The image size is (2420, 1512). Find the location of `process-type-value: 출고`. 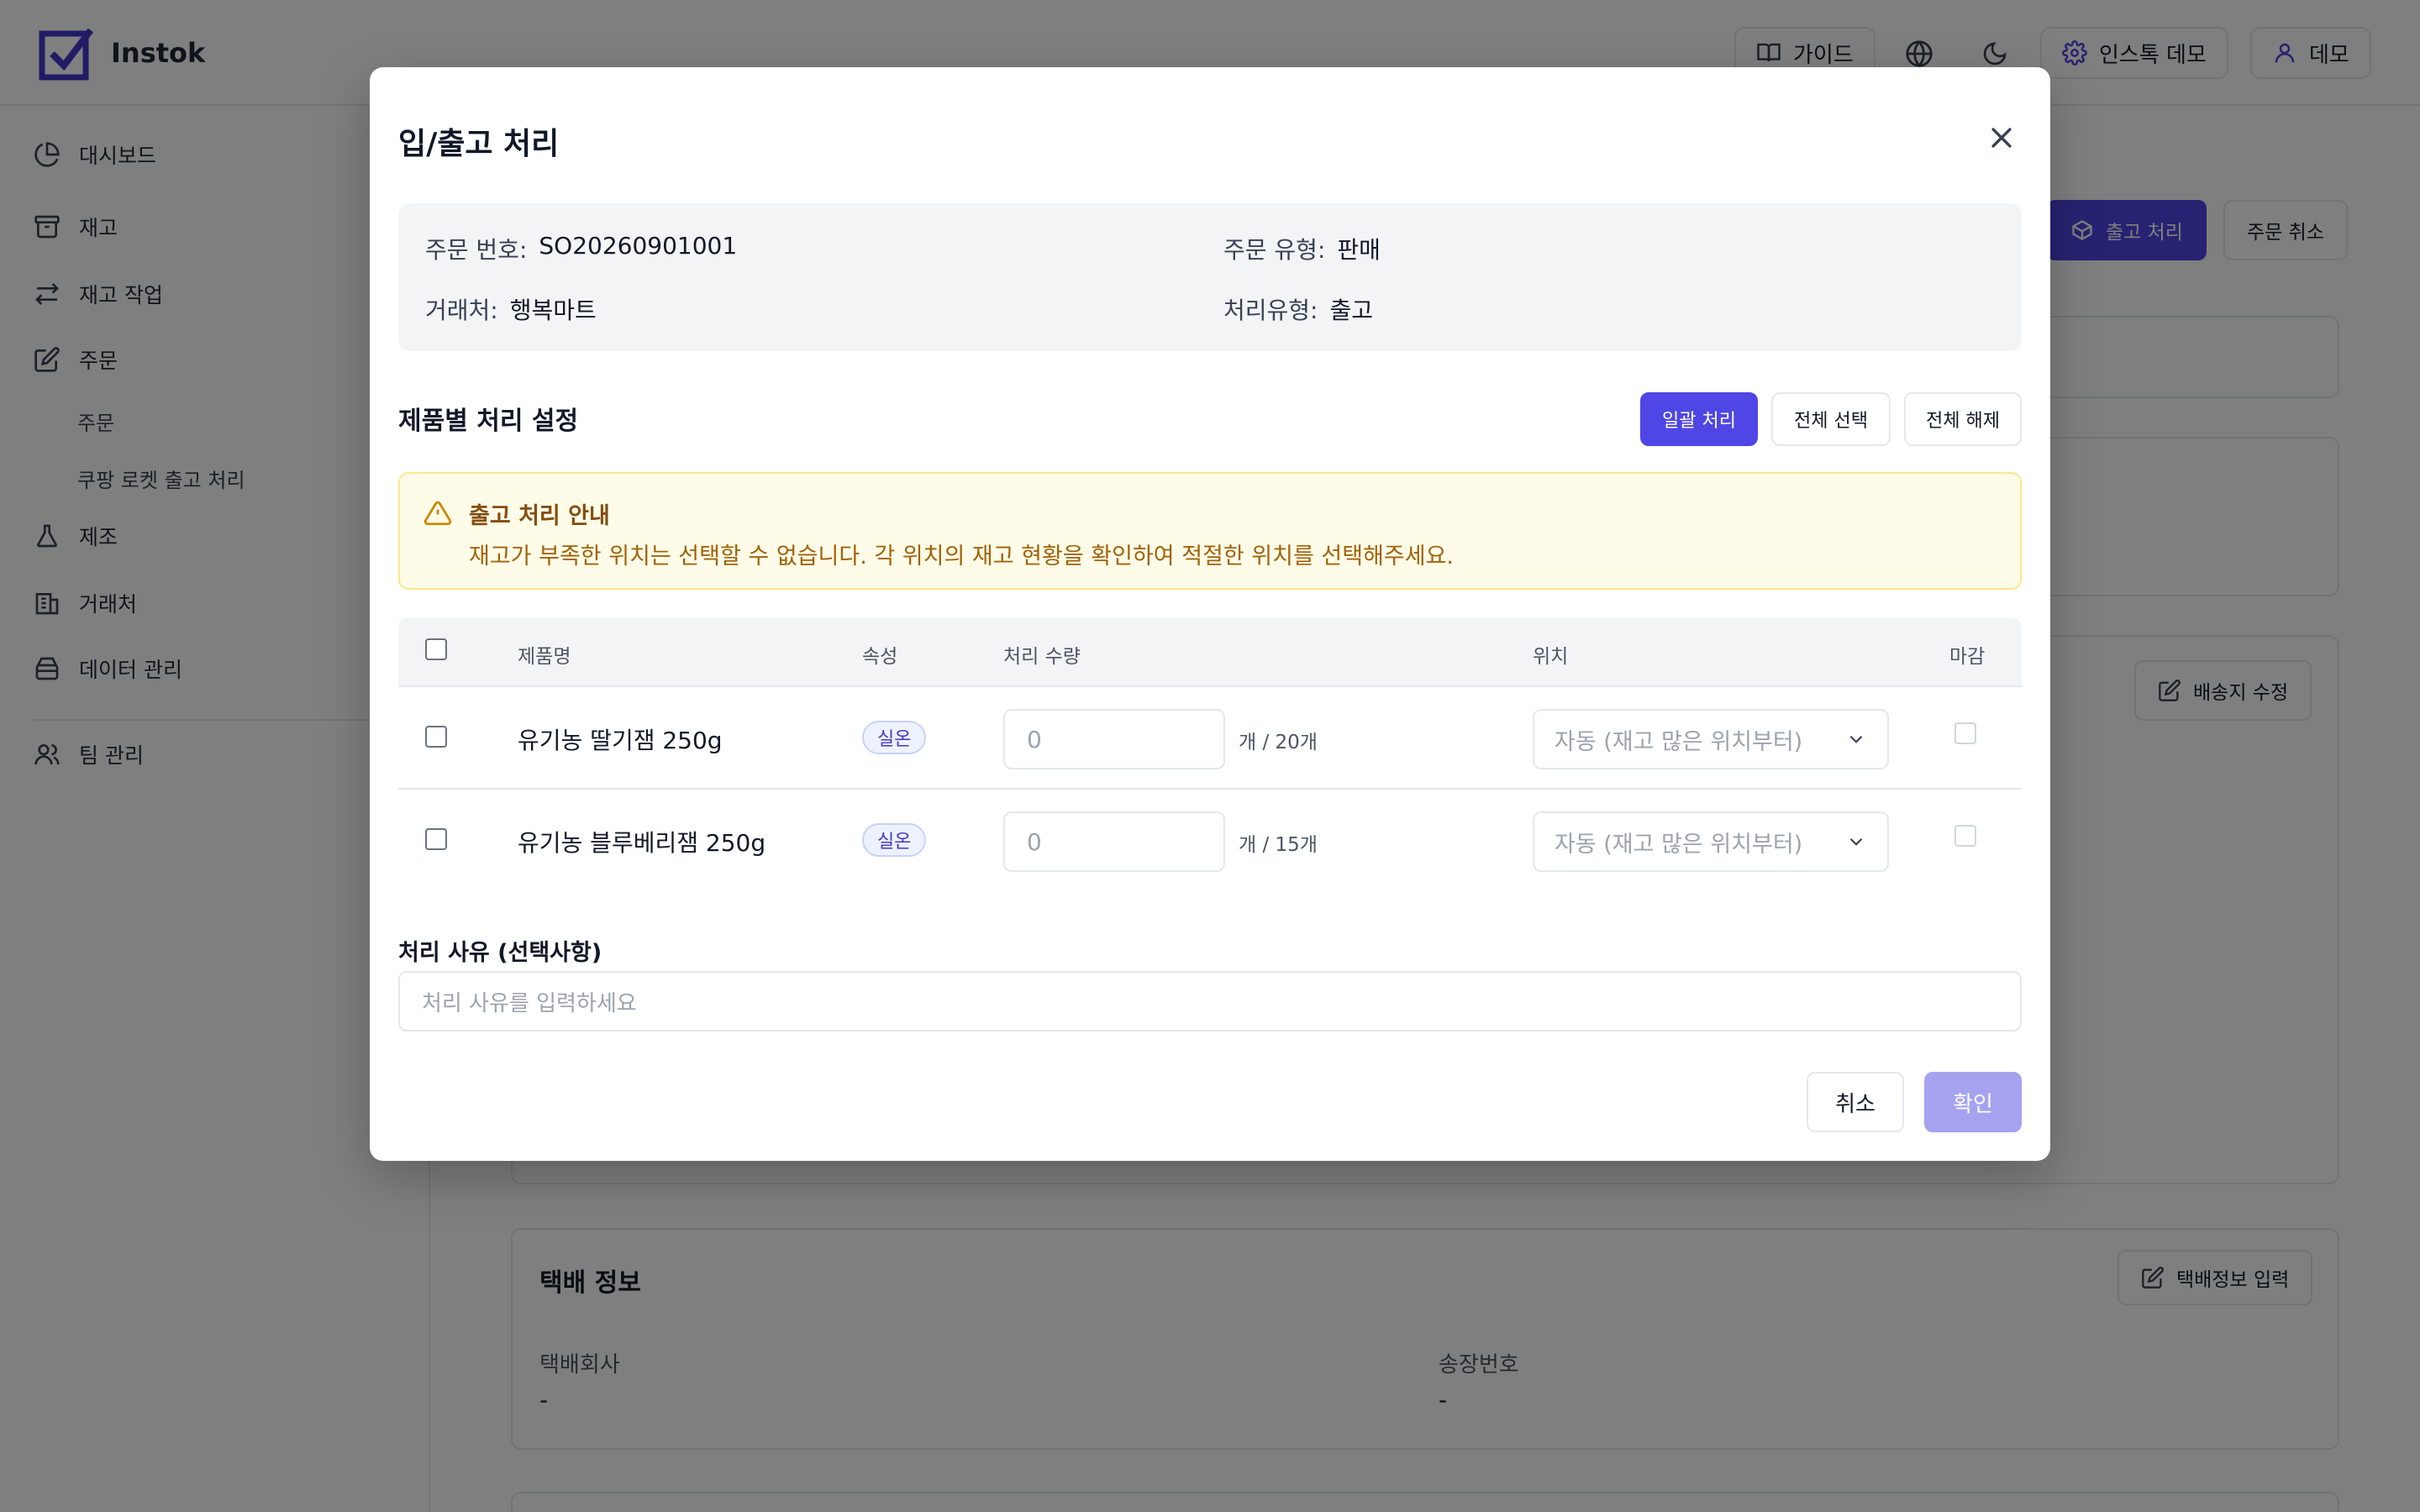

process-type-value: 출고 is located at coordinates (1351, 310).